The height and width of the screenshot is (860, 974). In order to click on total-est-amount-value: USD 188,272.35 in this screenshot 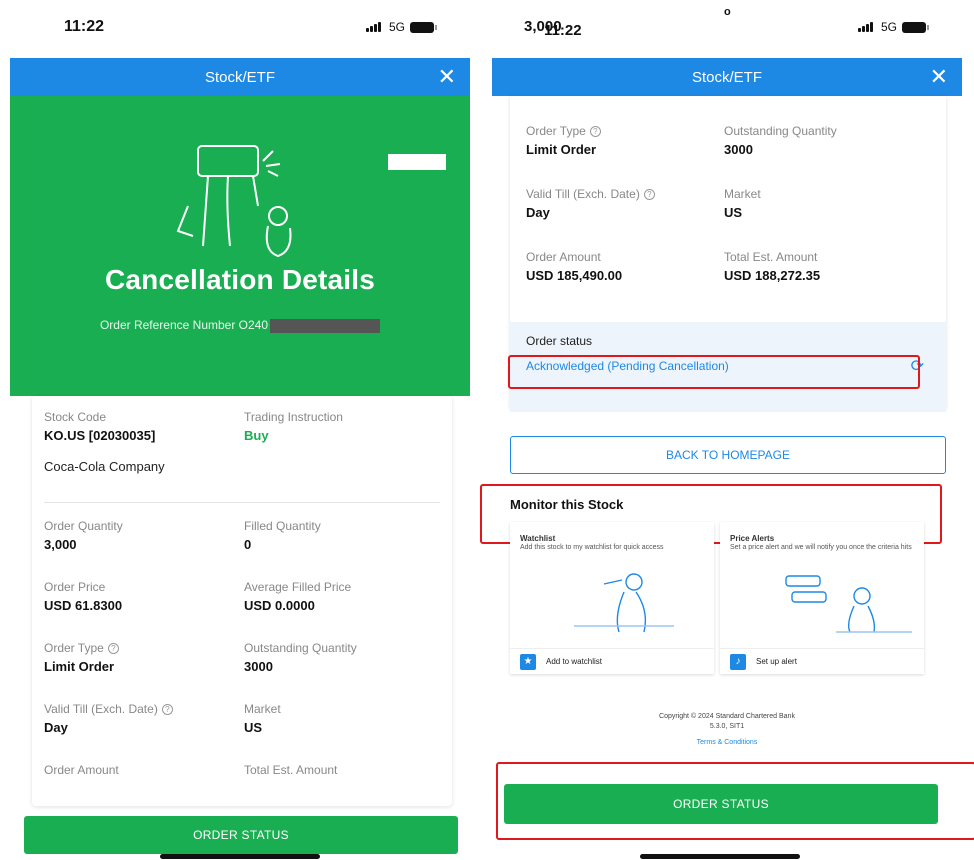, I will do `click(772, 275)`.